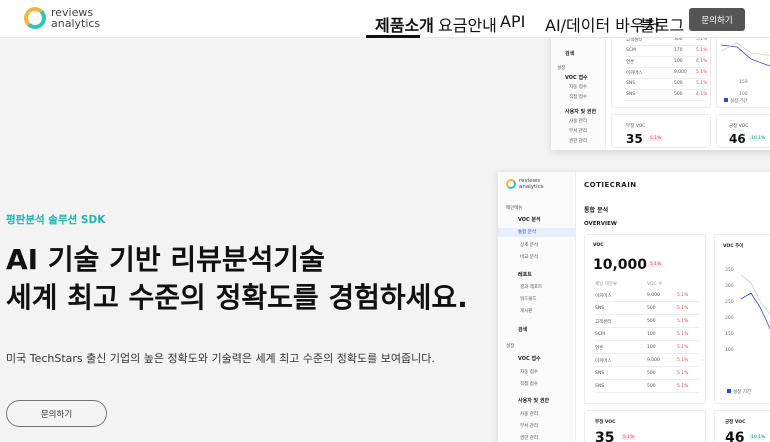 The height and width of the screenshot is (442, 770). I want to click on preview-pos-title: 긍정 VOC, so click(735, 422).